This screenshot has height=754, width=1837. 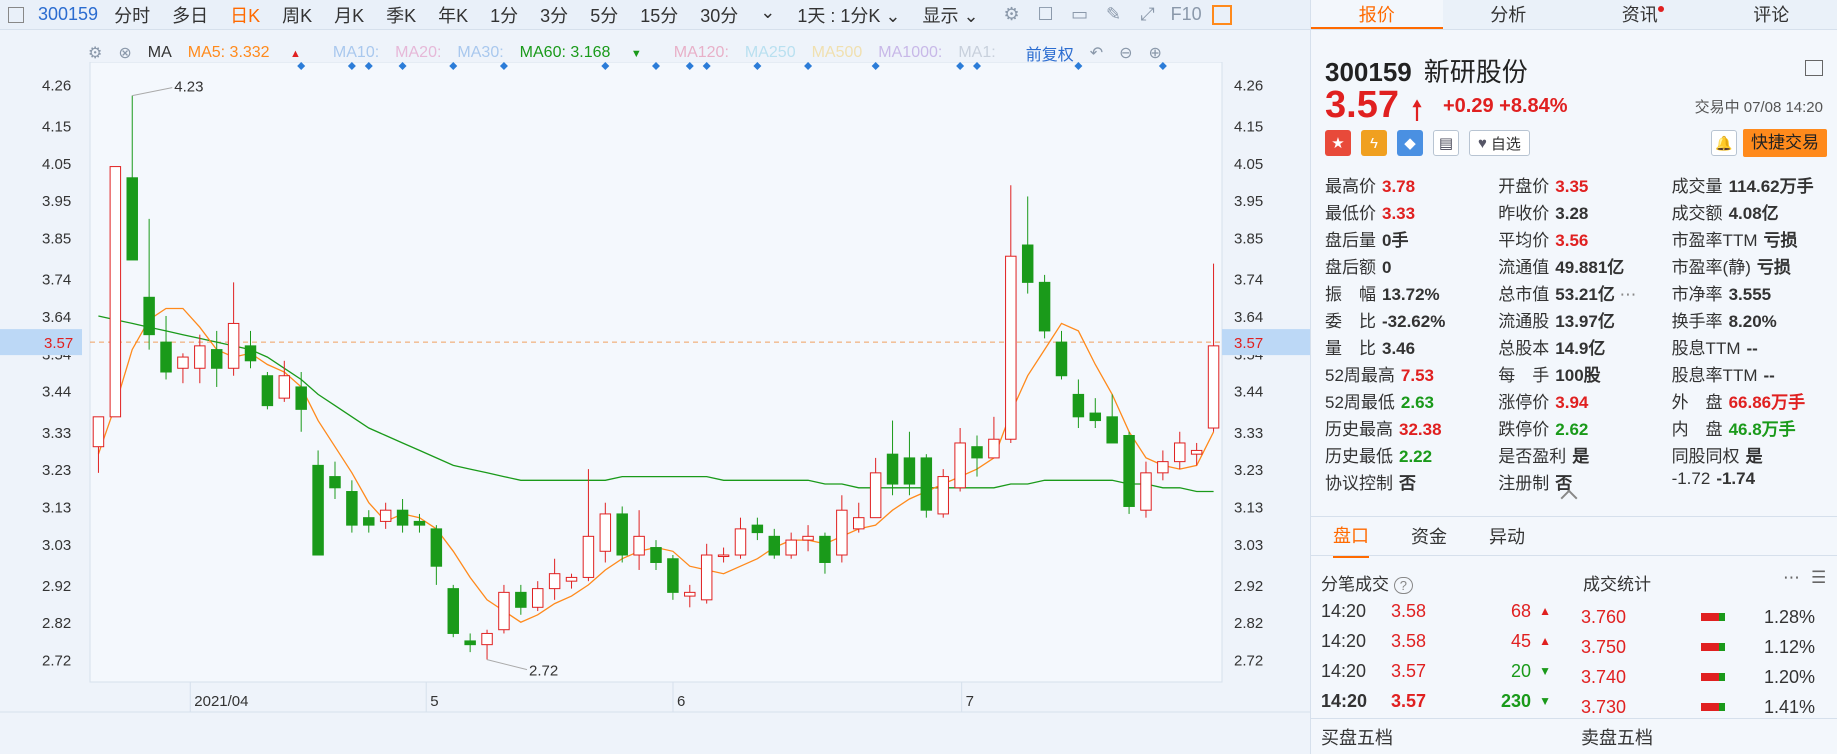 What do you see at coordinates (1362, 105) in the screenshot?
I see `current-price: 3.57` at bounding box center [1362, 105].